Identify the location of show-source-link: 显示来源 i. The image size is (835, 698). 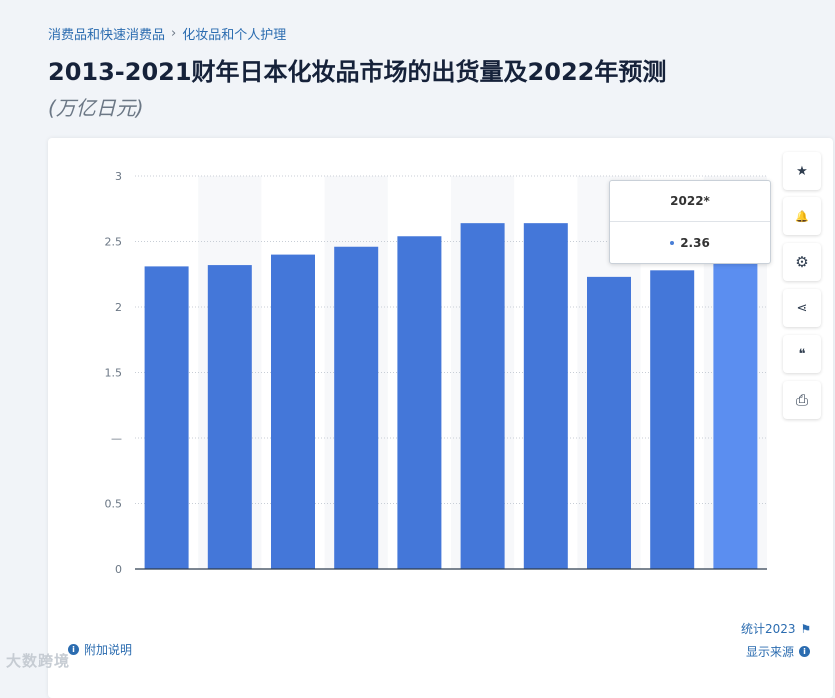
(778, 651).